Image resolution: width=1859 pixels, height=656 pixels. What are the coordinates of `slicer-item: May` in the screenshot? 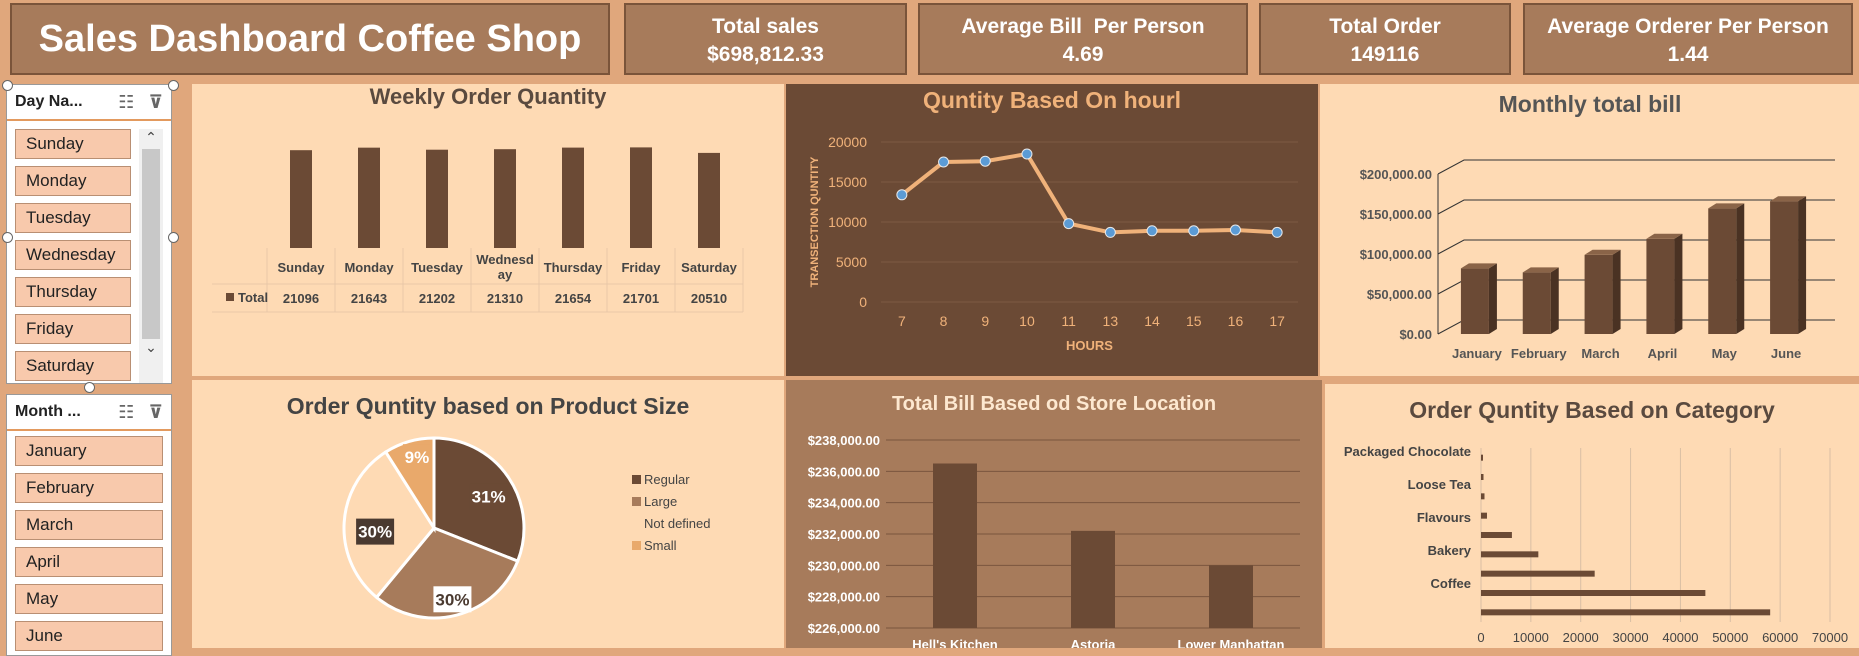 It's located at (89, 599).